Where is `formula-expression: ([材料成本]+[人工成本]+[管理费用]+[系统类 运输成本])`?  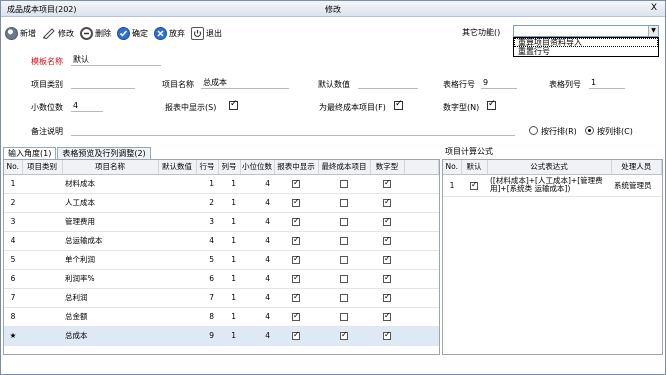 formula-expression: ([材料成本]+[人工成本]+[管理费用]+[系统类 运输成本]) is located at coordinates (549, 185).